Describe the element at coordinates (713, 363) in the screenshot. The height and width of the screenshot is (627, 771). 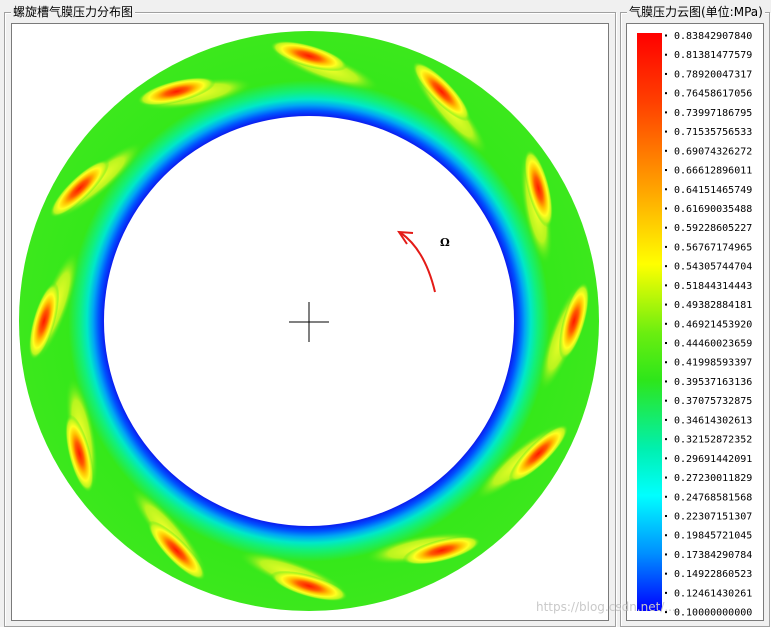
I see `legend-value-label: 0.41998593397` at that location.